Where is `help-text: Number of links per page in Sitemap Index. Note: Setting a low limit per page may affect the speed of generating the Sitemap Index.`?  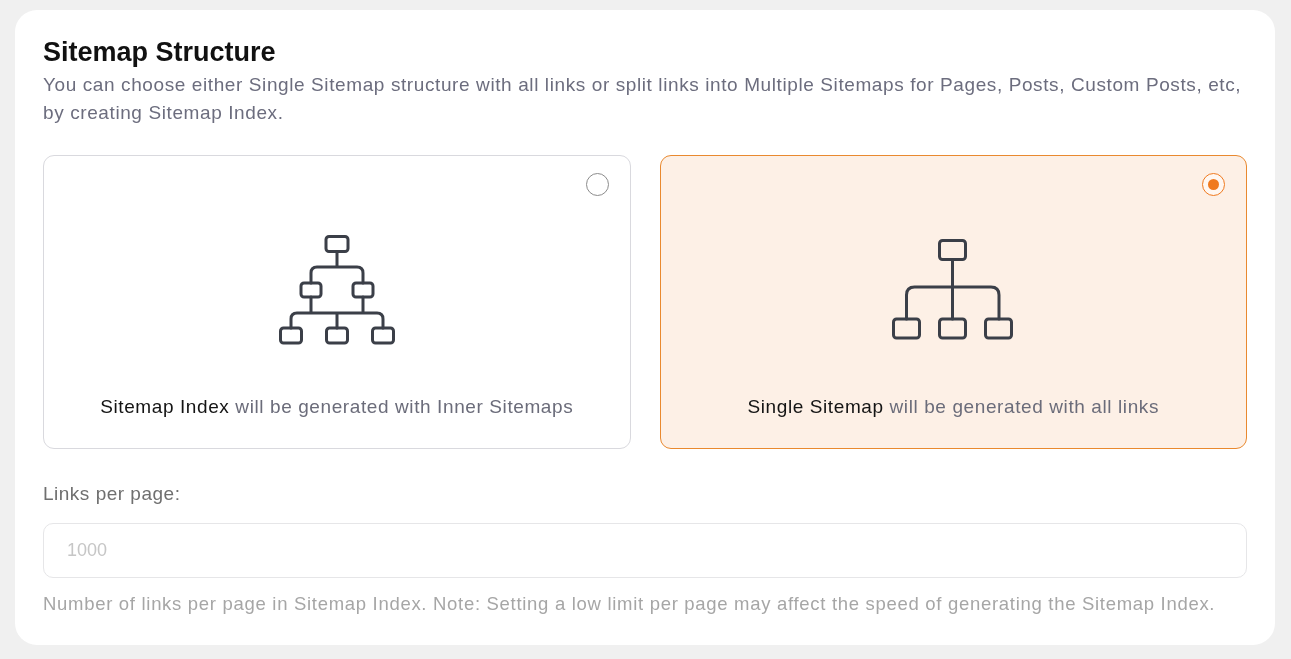 help-text: Number of links per page in Sitemap Index. Note: Setting a low limit per page may affect the speed of generating the Sitemap Index. is located at coordinates (629, 604).